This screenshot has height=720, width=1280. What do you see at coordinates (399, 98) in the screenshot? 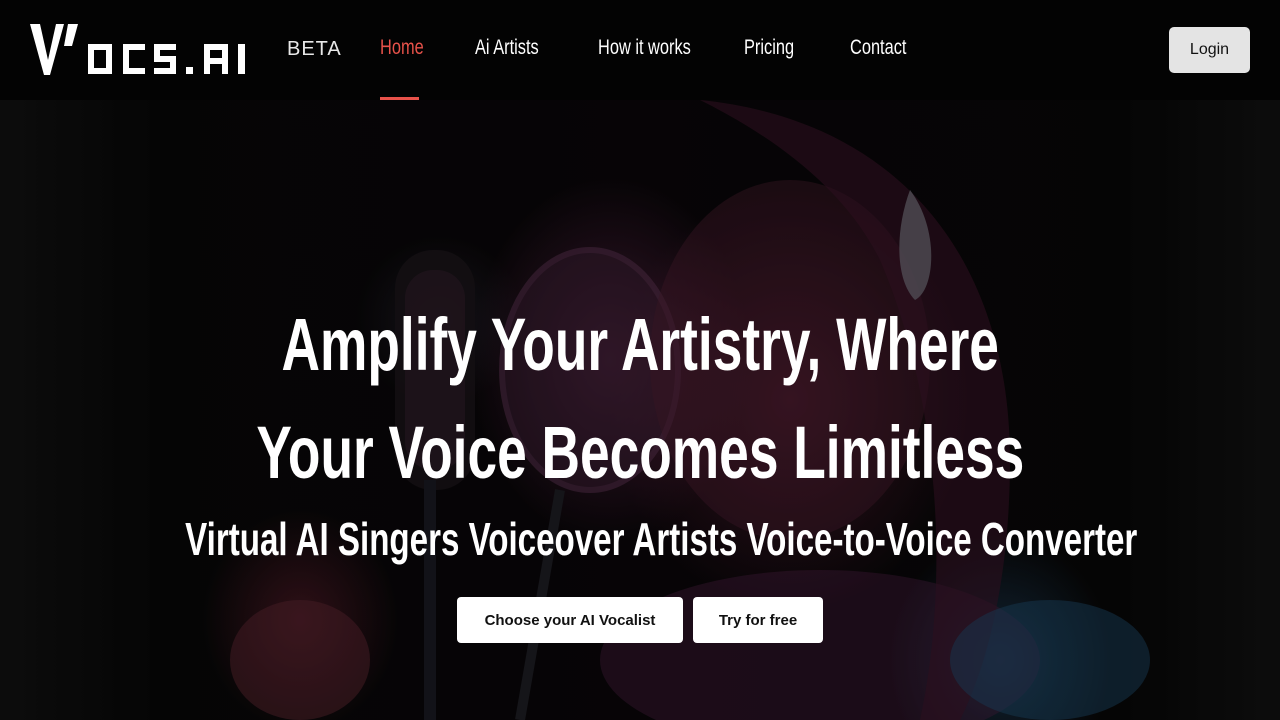
I see `active-nav-indicator` at bounding box center [399, 98].